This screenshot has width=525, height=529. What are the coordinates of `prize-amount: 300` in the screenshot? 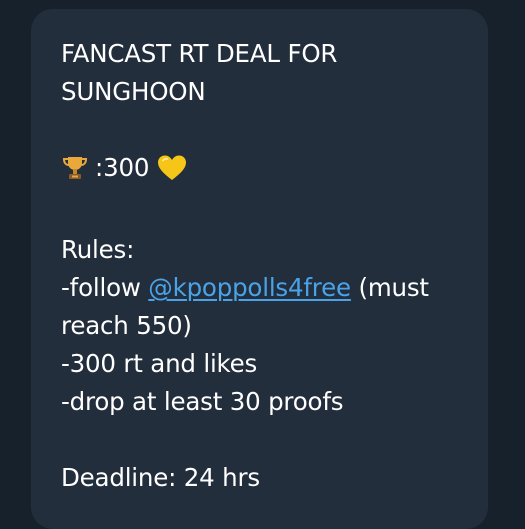 It's located at (126, 167).